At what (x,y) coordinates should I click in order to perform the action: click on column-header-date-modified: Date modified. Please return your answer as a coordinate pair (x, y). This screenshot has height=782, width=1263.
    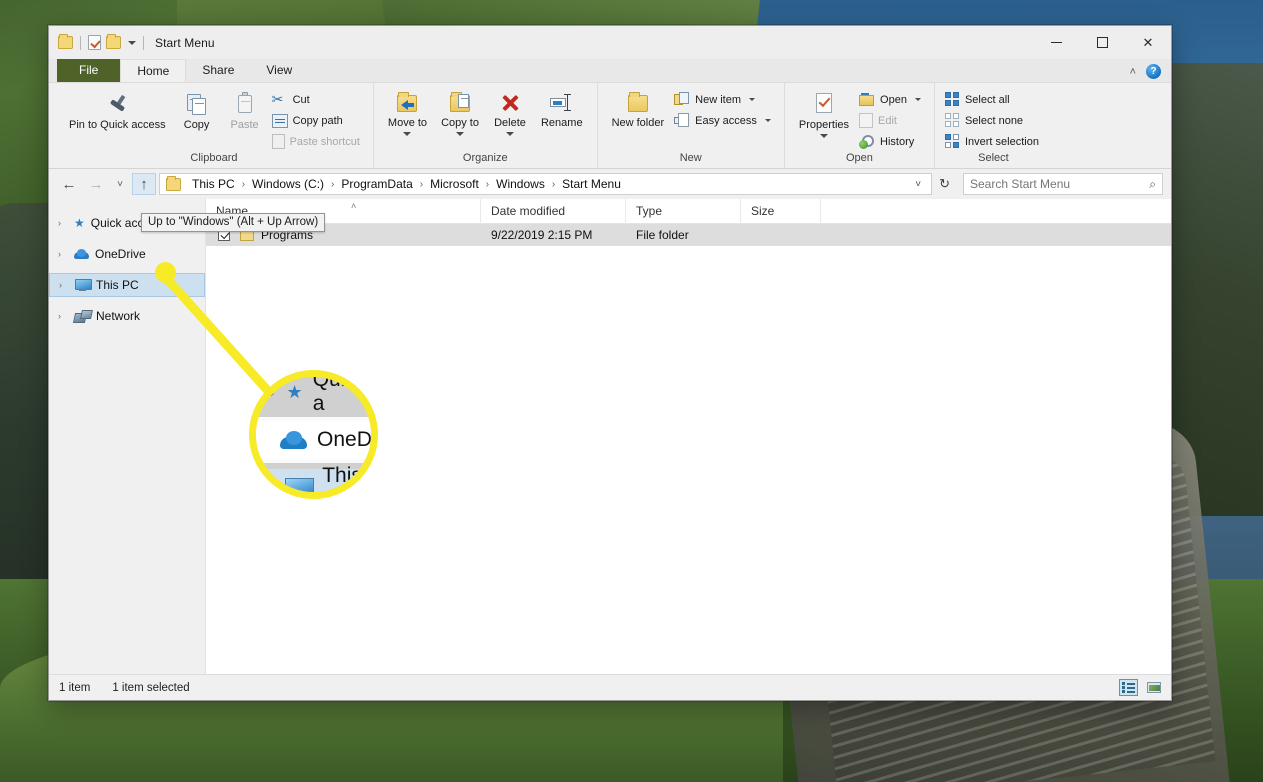
    Looking at the image, I should click on (553, 211).